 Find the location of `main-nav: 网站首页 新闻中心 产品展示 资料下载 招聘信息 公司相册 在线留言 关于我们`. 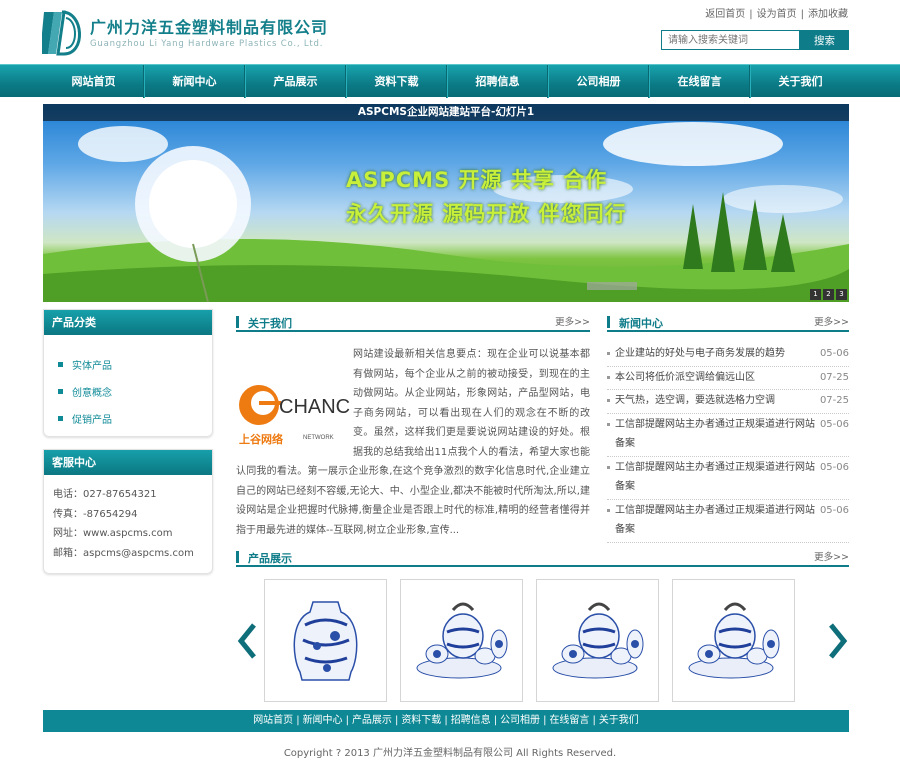

main-nav: 网站首页 新闻中心 产品展示 资料下载 招聘信息 公司相册 在线留言 关于我们 is located at coordinates (450, 81).